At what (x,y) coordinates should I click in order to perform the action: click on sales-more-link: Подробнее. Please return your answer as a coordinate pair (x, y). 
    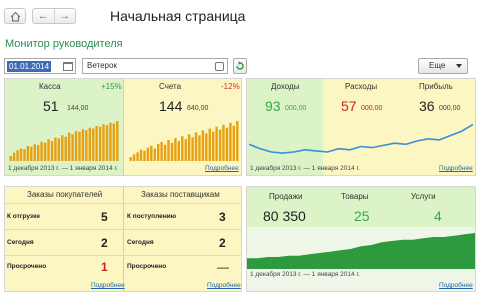
    Looking at the image, I should click on (456, 286).